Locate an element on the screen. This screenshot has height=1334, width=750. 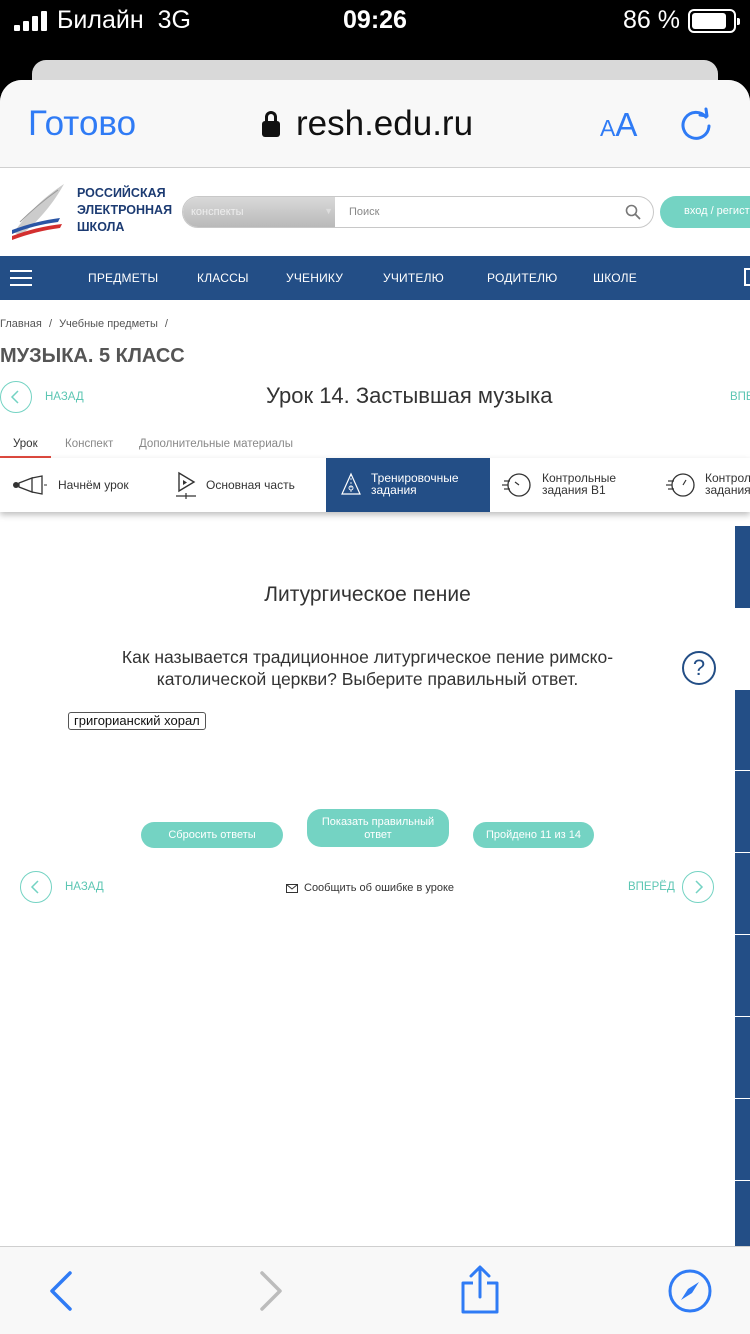
chevron-down-icon: ▼ is located at coordinates (328, 211).